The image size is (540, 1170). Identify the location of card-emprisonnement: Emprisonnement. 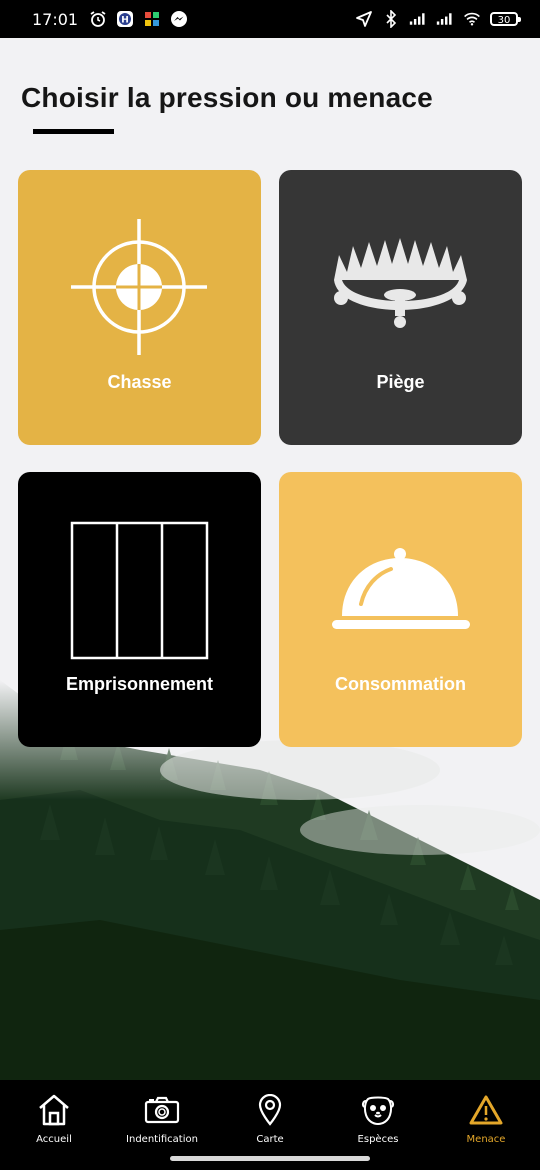
(139, 609).